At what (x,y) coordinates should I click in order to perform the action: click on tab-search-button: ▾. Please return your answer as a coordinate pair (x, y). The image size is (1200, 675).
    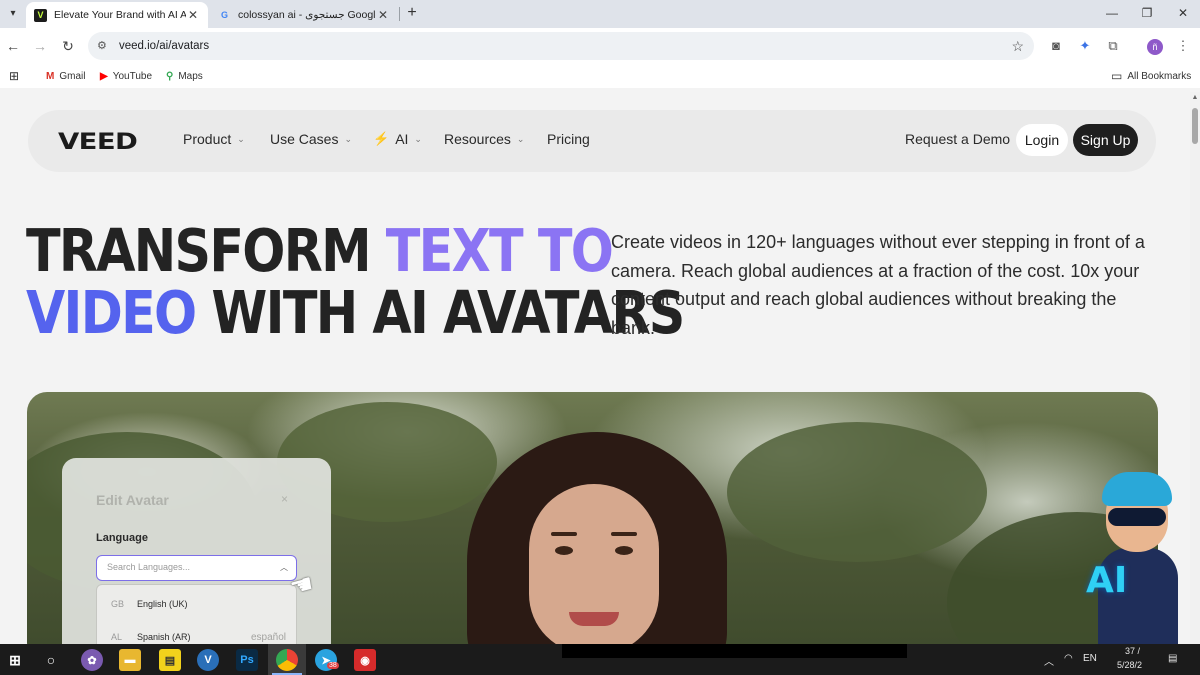
    Looking at the image, I should click on (13, 13).